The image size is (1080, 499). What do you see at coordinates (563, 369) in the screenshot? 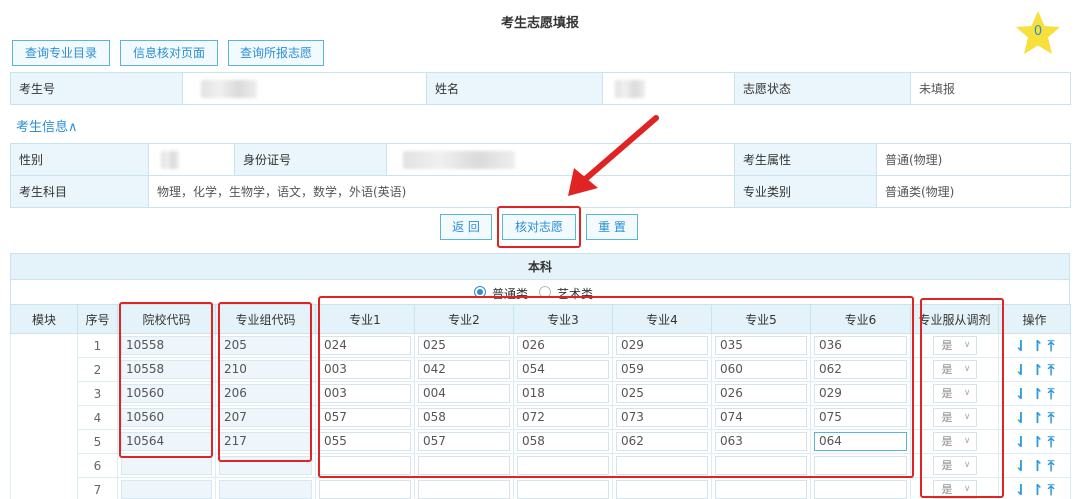
I see `major3-input: 054` at bounding box center [563, 369].